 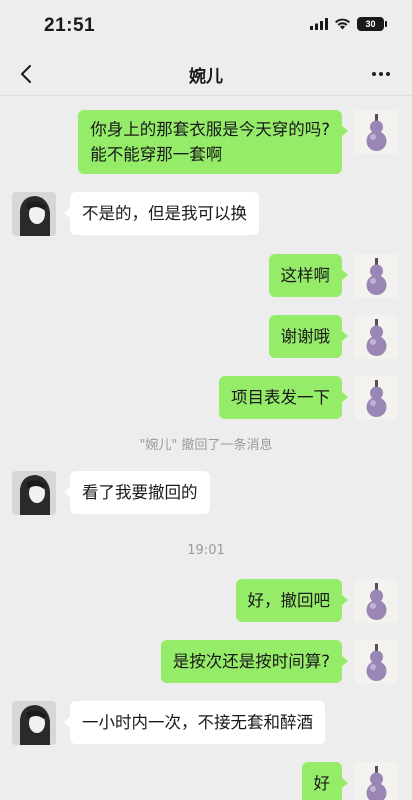 I want to click on message-bubble-self: 谢谢哦, so click(x=308, y=336).